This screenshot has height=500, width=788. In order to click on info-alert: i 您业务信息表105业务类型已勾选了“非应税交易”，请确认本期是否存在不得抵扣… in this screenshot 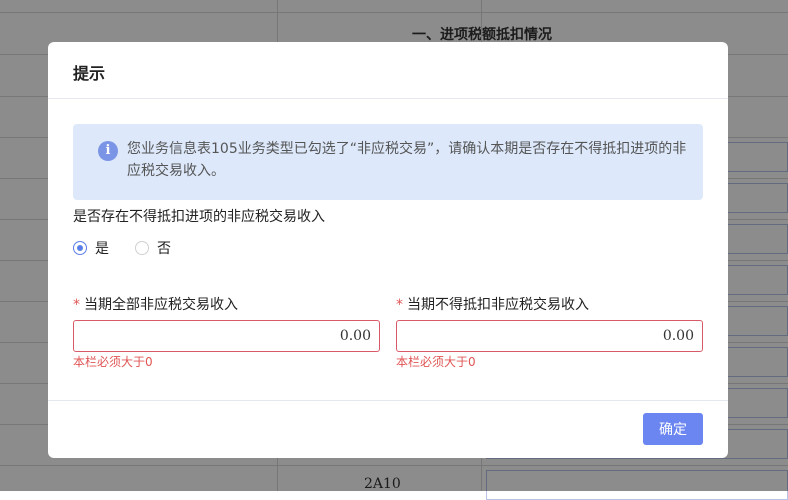, I will do `click(388, 162)`.